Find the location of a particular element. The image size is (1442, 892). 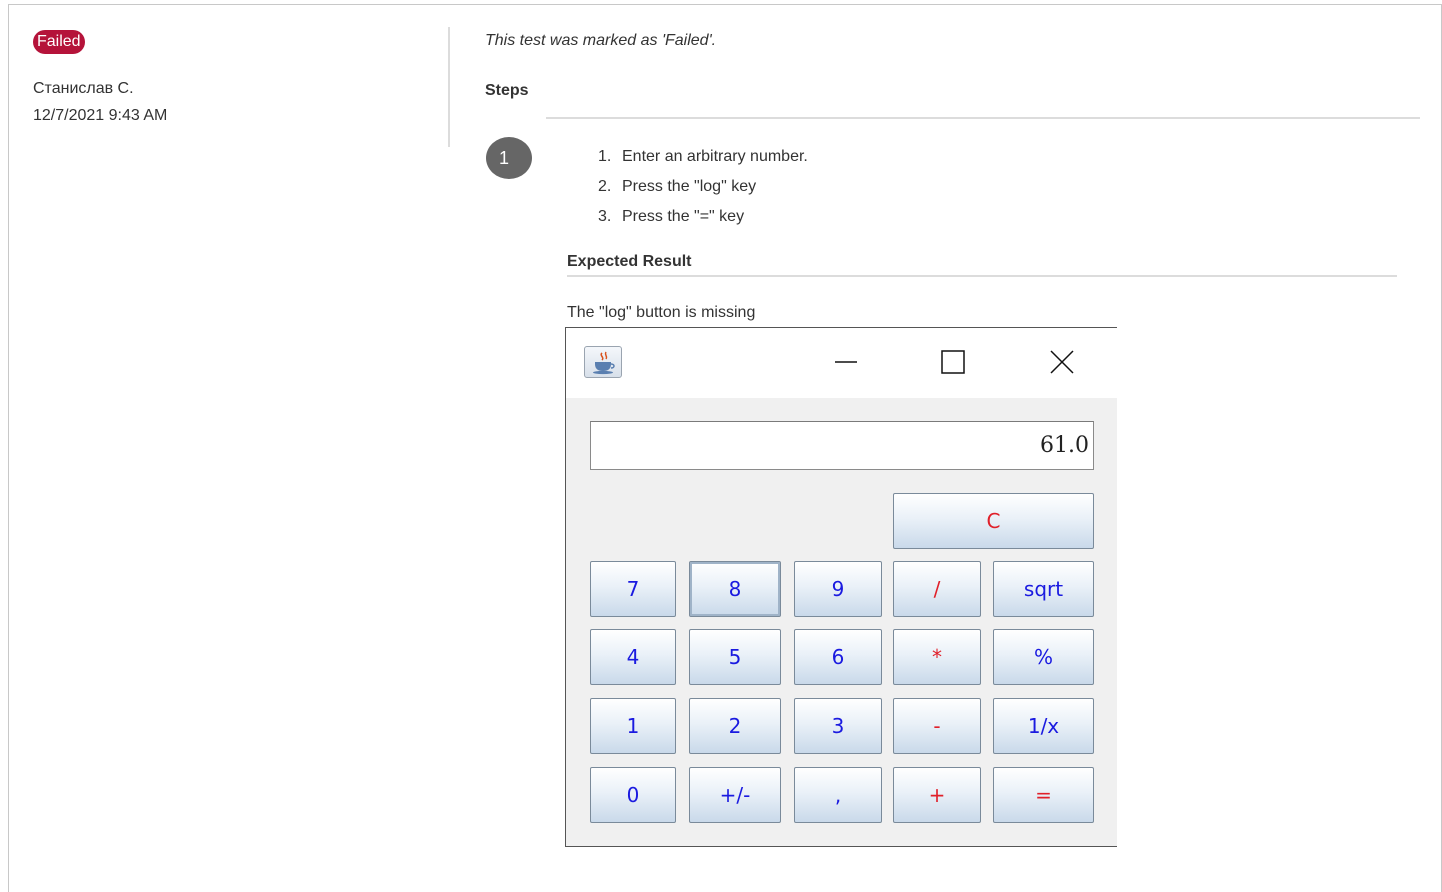

step-number-badge: 1 is located at coordinates (509, 158).